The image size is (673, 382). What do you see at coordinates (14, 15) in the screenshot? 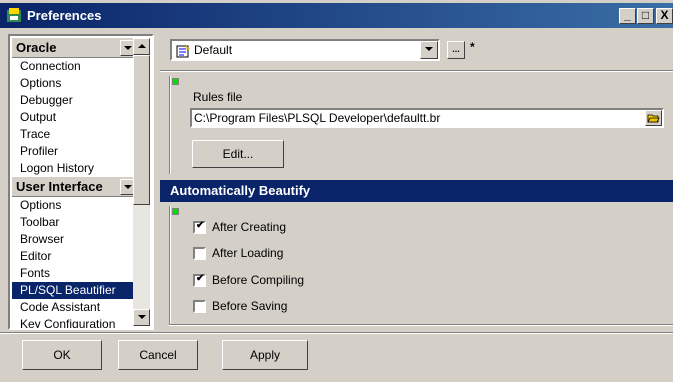
I see `app-icon` at bounding box center [14, 15].